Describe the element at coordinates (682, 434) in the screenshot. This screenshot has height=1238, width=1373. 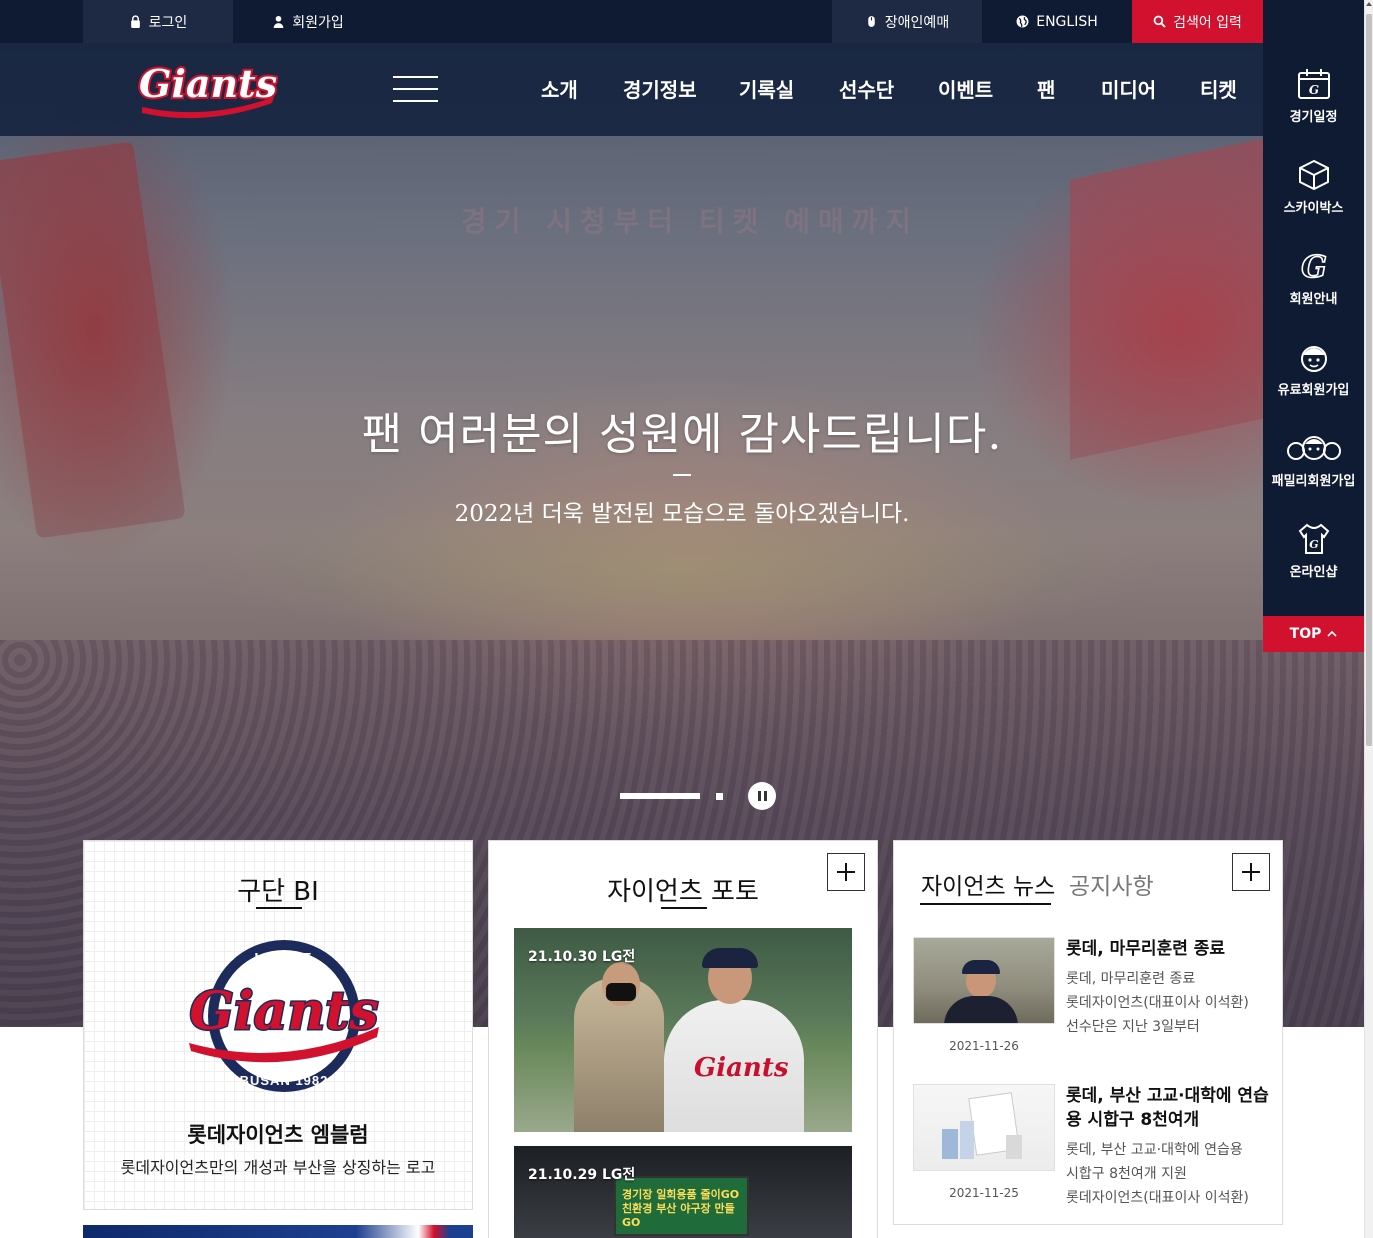
I see `hero-title: 팬 여러분의 성원에 감사드립니다.` at that location.